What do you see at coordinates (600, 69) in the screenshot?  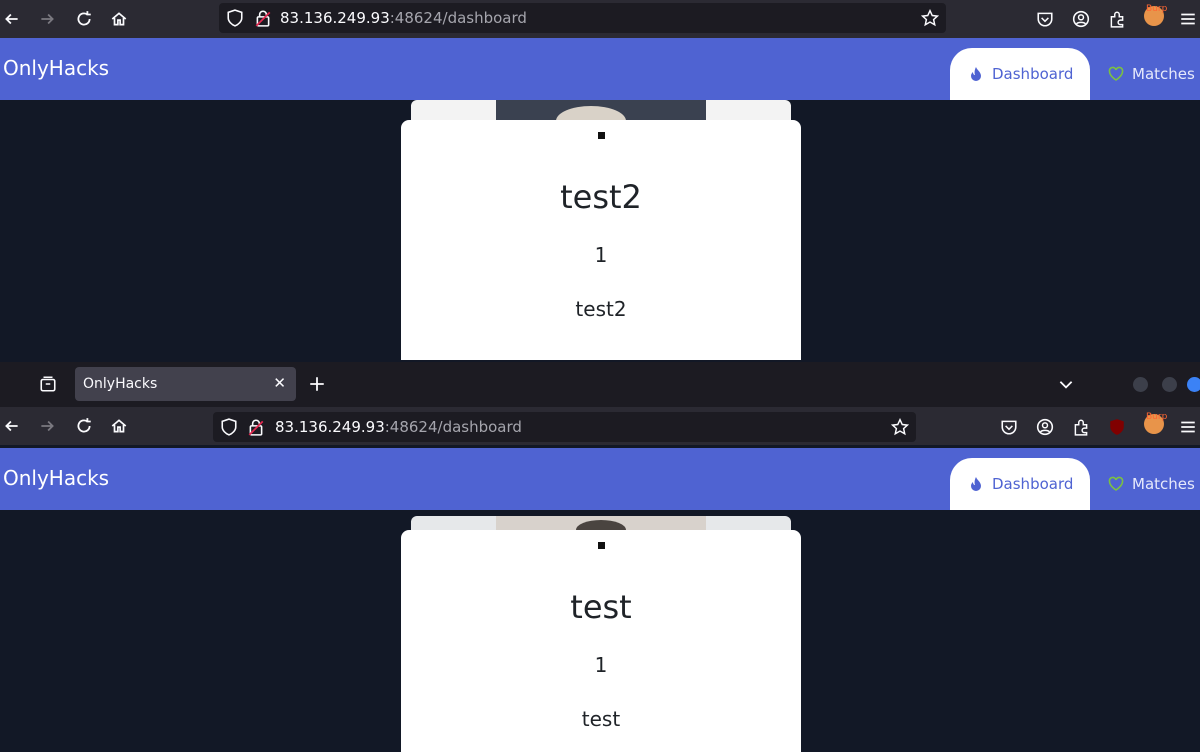 I see `top-app-navbar: OnlyHacks Dashboard Matches` at bounding box center [600, 69].